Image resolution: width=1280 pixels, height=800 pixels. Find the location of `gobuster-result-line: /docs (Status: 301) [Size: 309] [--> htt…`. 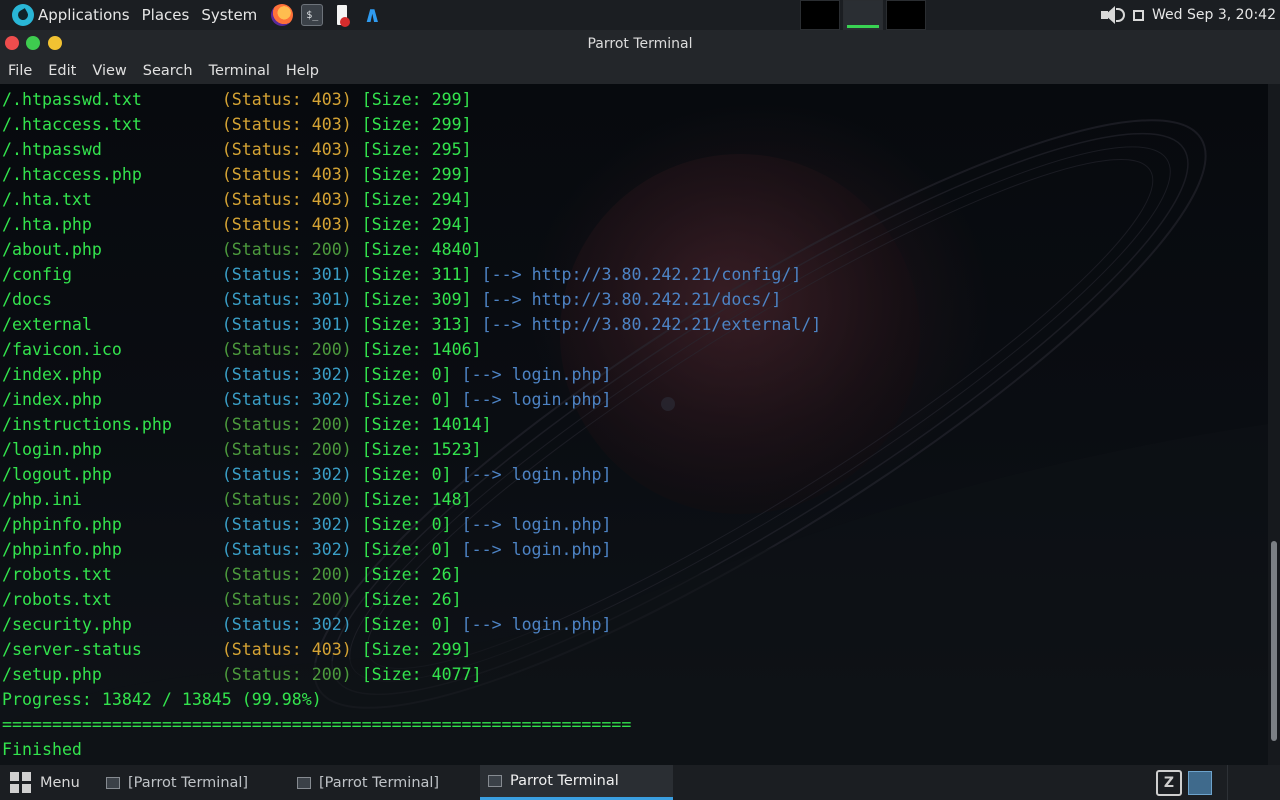

gobuster-result-line: /docs (Status: 301) [Size: 309] [--> htt… is located at coordinates (392, 299).